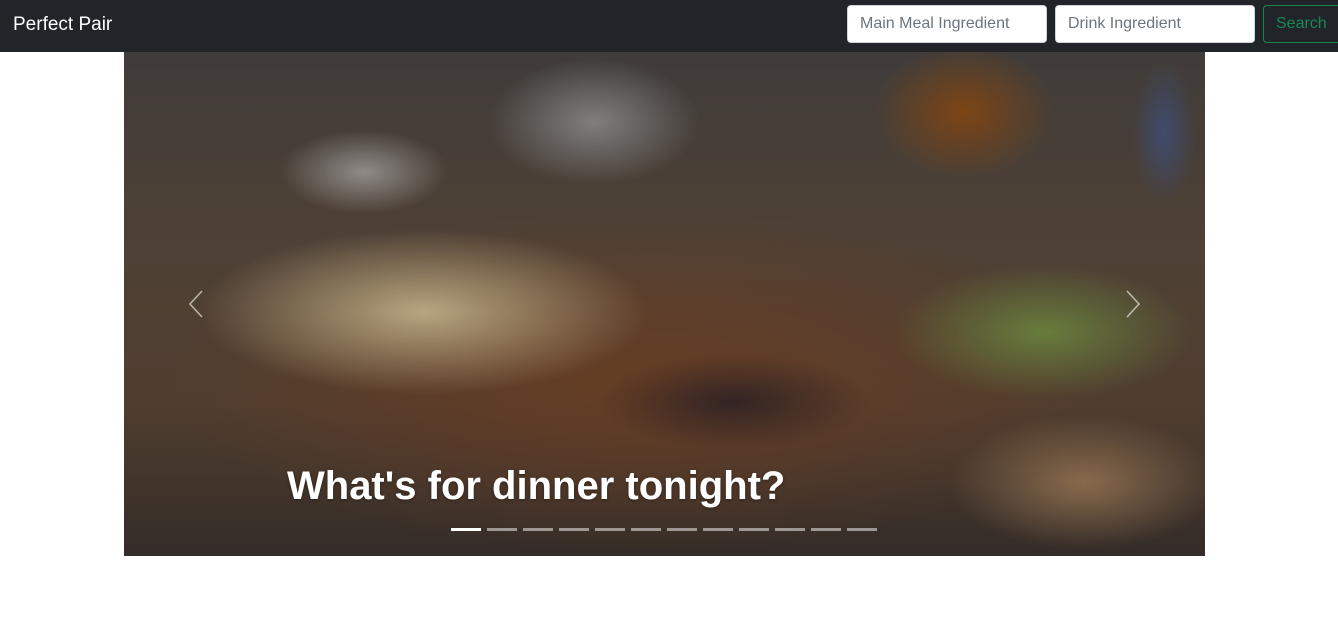  What do you see at coordinates (664, 530) in the screenshot?
I see `carousel-indicators` at bounding box center [664, 530].